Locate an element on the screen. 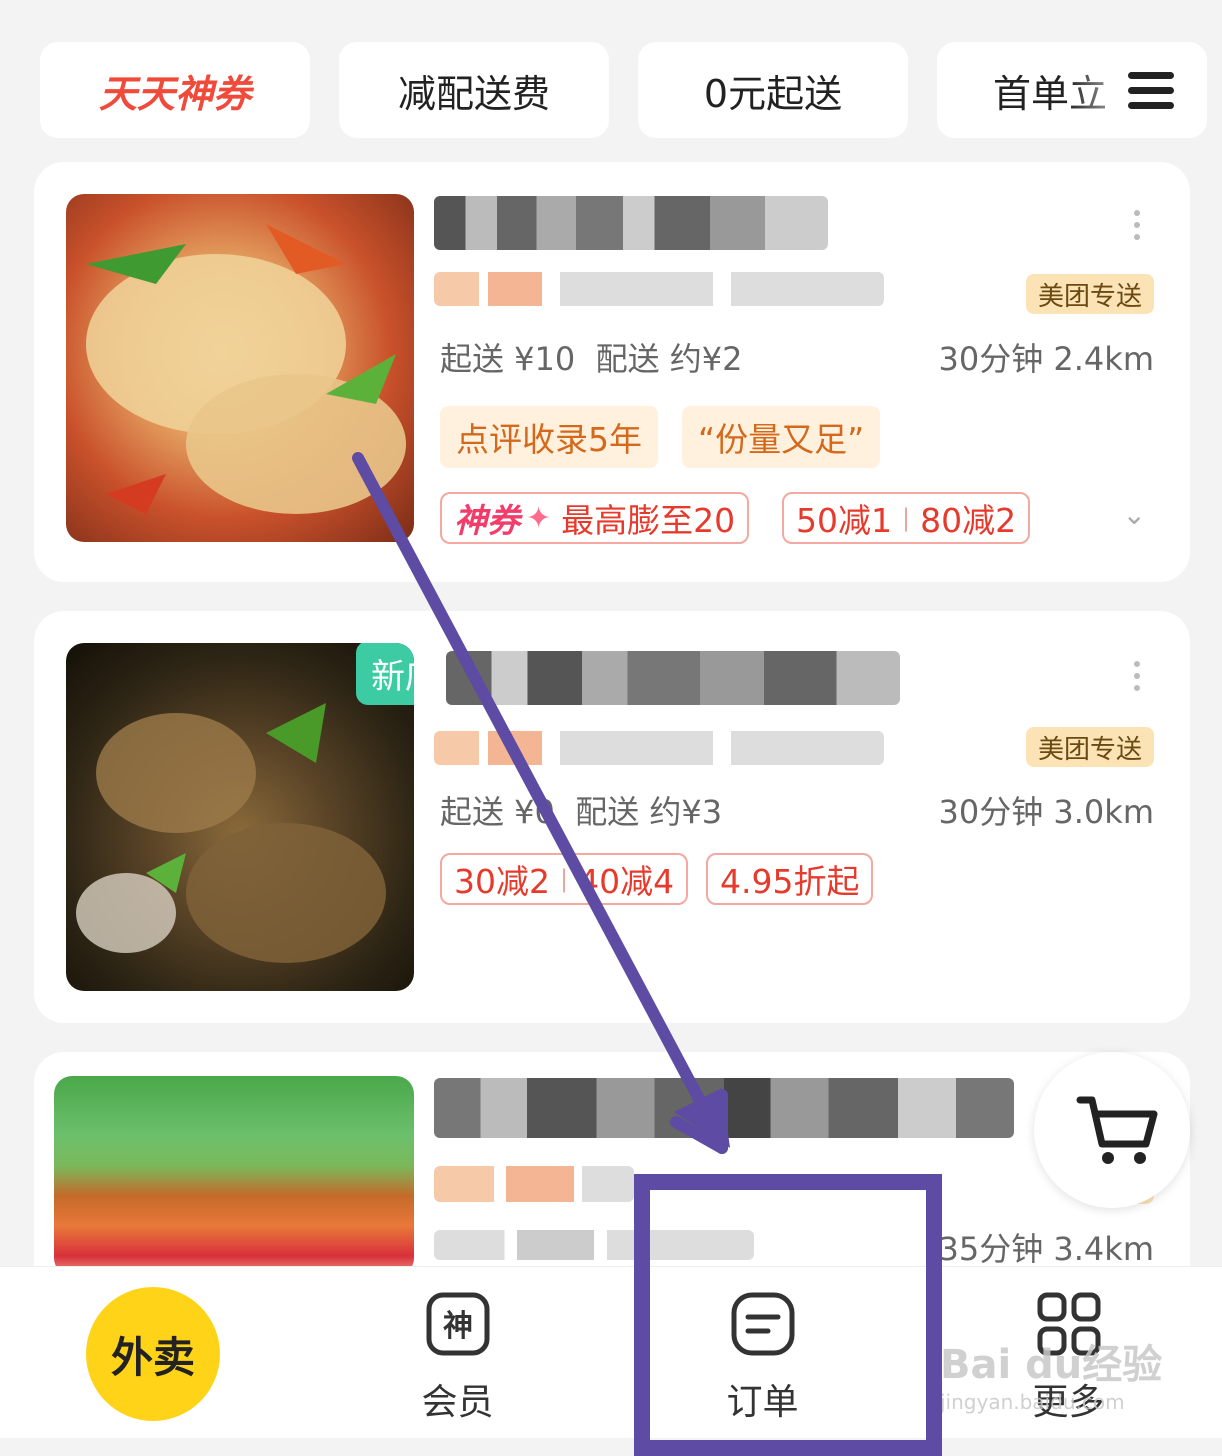 The image size is (1222, 1456). promo-tag: 4.95折起 is located at coordinates (790, 879).